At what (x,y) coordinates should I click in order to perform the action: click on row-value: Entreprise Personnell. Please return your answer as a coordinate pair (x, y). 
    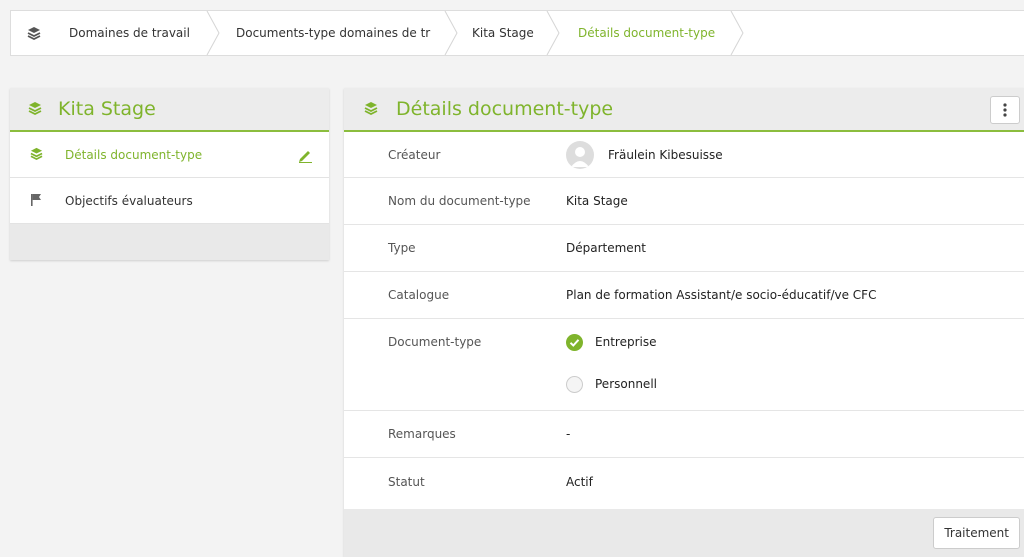
    Looking at the image, I should click on (795, 364).